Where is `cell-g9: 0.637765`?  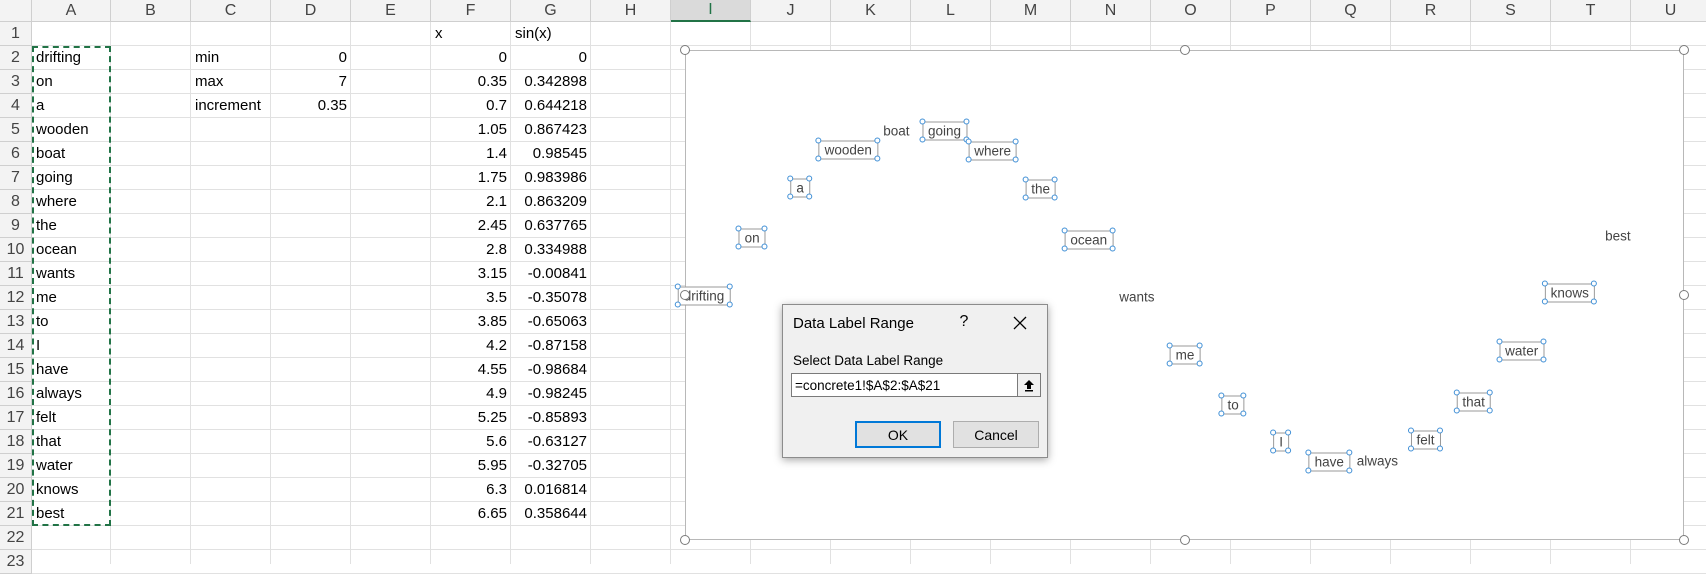
cell-g9: 0.637765 is located at coordinates (551, 226).